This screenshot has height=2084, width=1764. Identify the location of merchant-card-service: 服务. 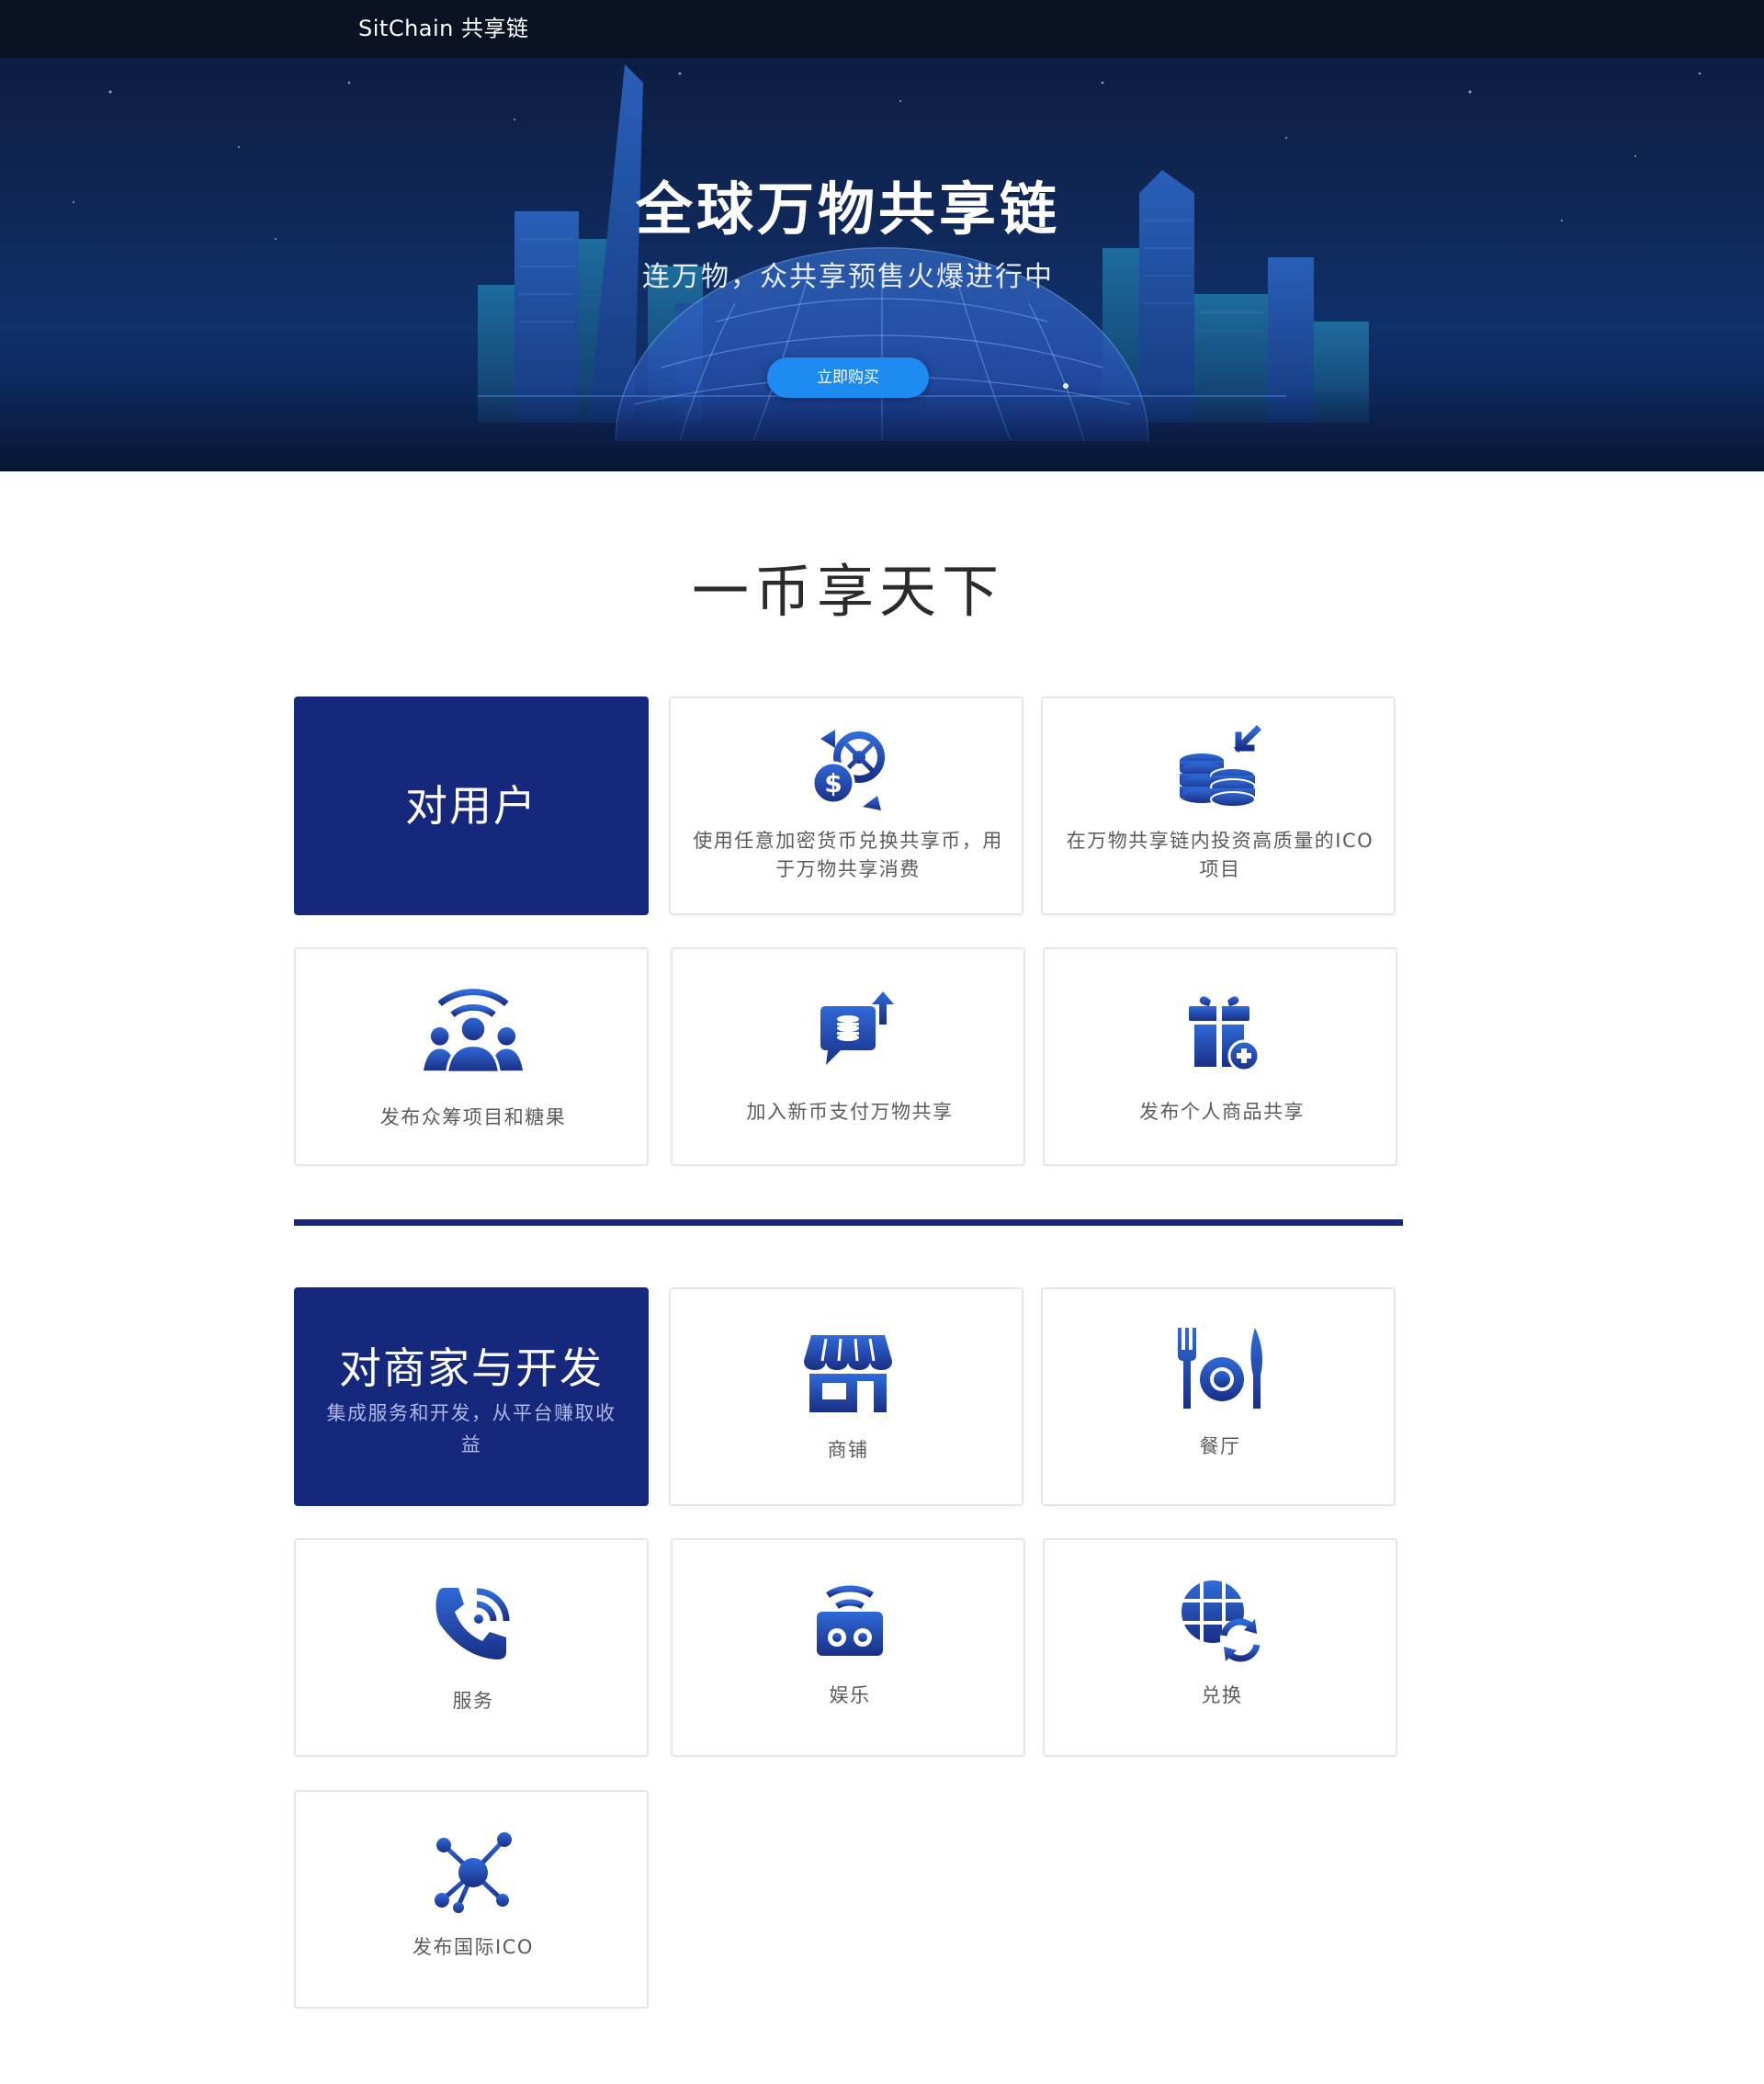
(472, 1647).